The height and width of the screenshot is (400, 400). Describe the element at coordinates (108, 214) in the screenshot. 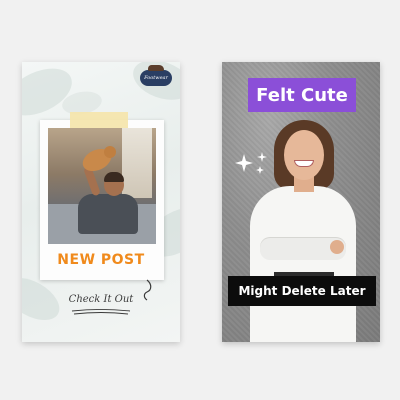

I see `man-body` at that location.